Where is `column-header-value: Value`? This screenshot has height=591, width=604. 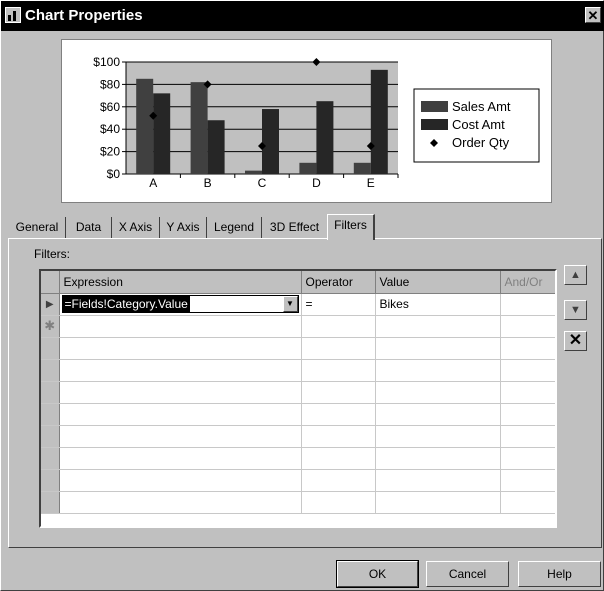
column-header-value: Value is located at coordinates (438, 282).